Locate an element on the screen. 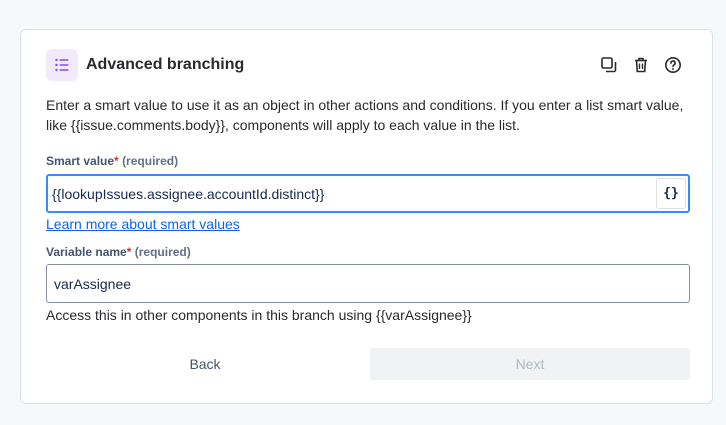  next-button: Next is located at coordinates (530, 364).